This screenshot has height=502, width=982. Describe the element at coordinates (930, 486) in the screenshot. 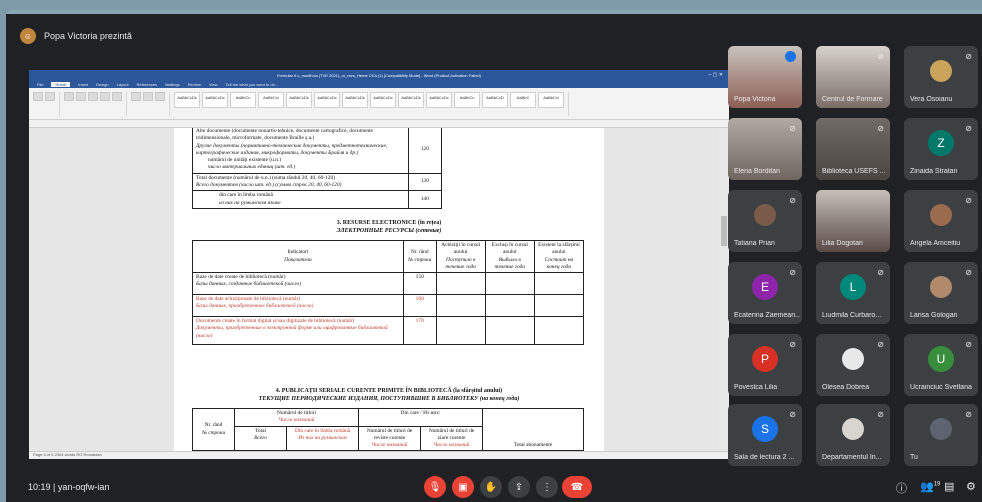

I see `people-icon: 👥19` at that location.